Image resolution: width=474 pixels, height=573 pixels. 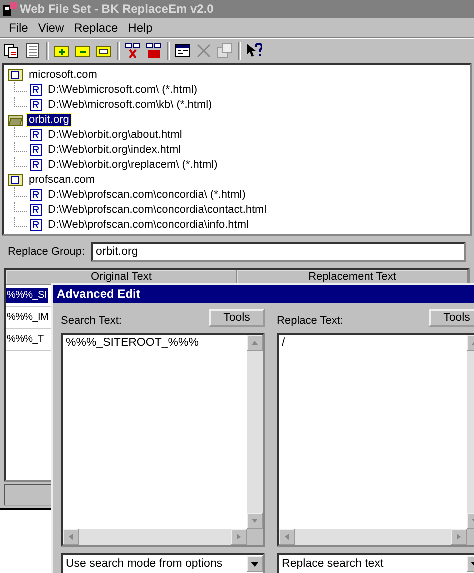 What do you see at coordinates (255, 343) in the screenshot?
I see `scroll-up-icon` at bounding box center [255, 343].